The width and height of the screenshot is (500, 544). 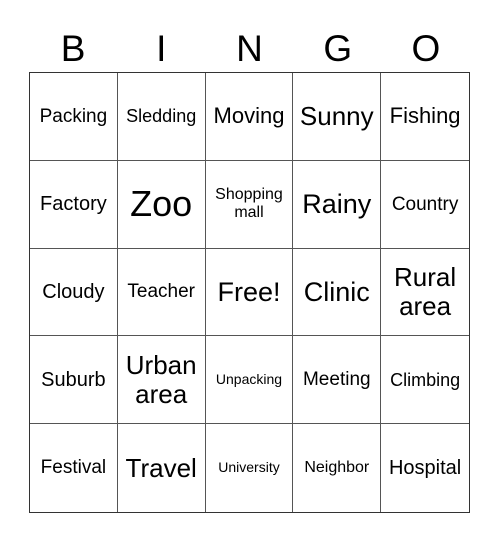 What do you see at coordinates (74, 204) in the screenshot?
I see `bingo-cell: Factory` at bounding box center [74, 204].